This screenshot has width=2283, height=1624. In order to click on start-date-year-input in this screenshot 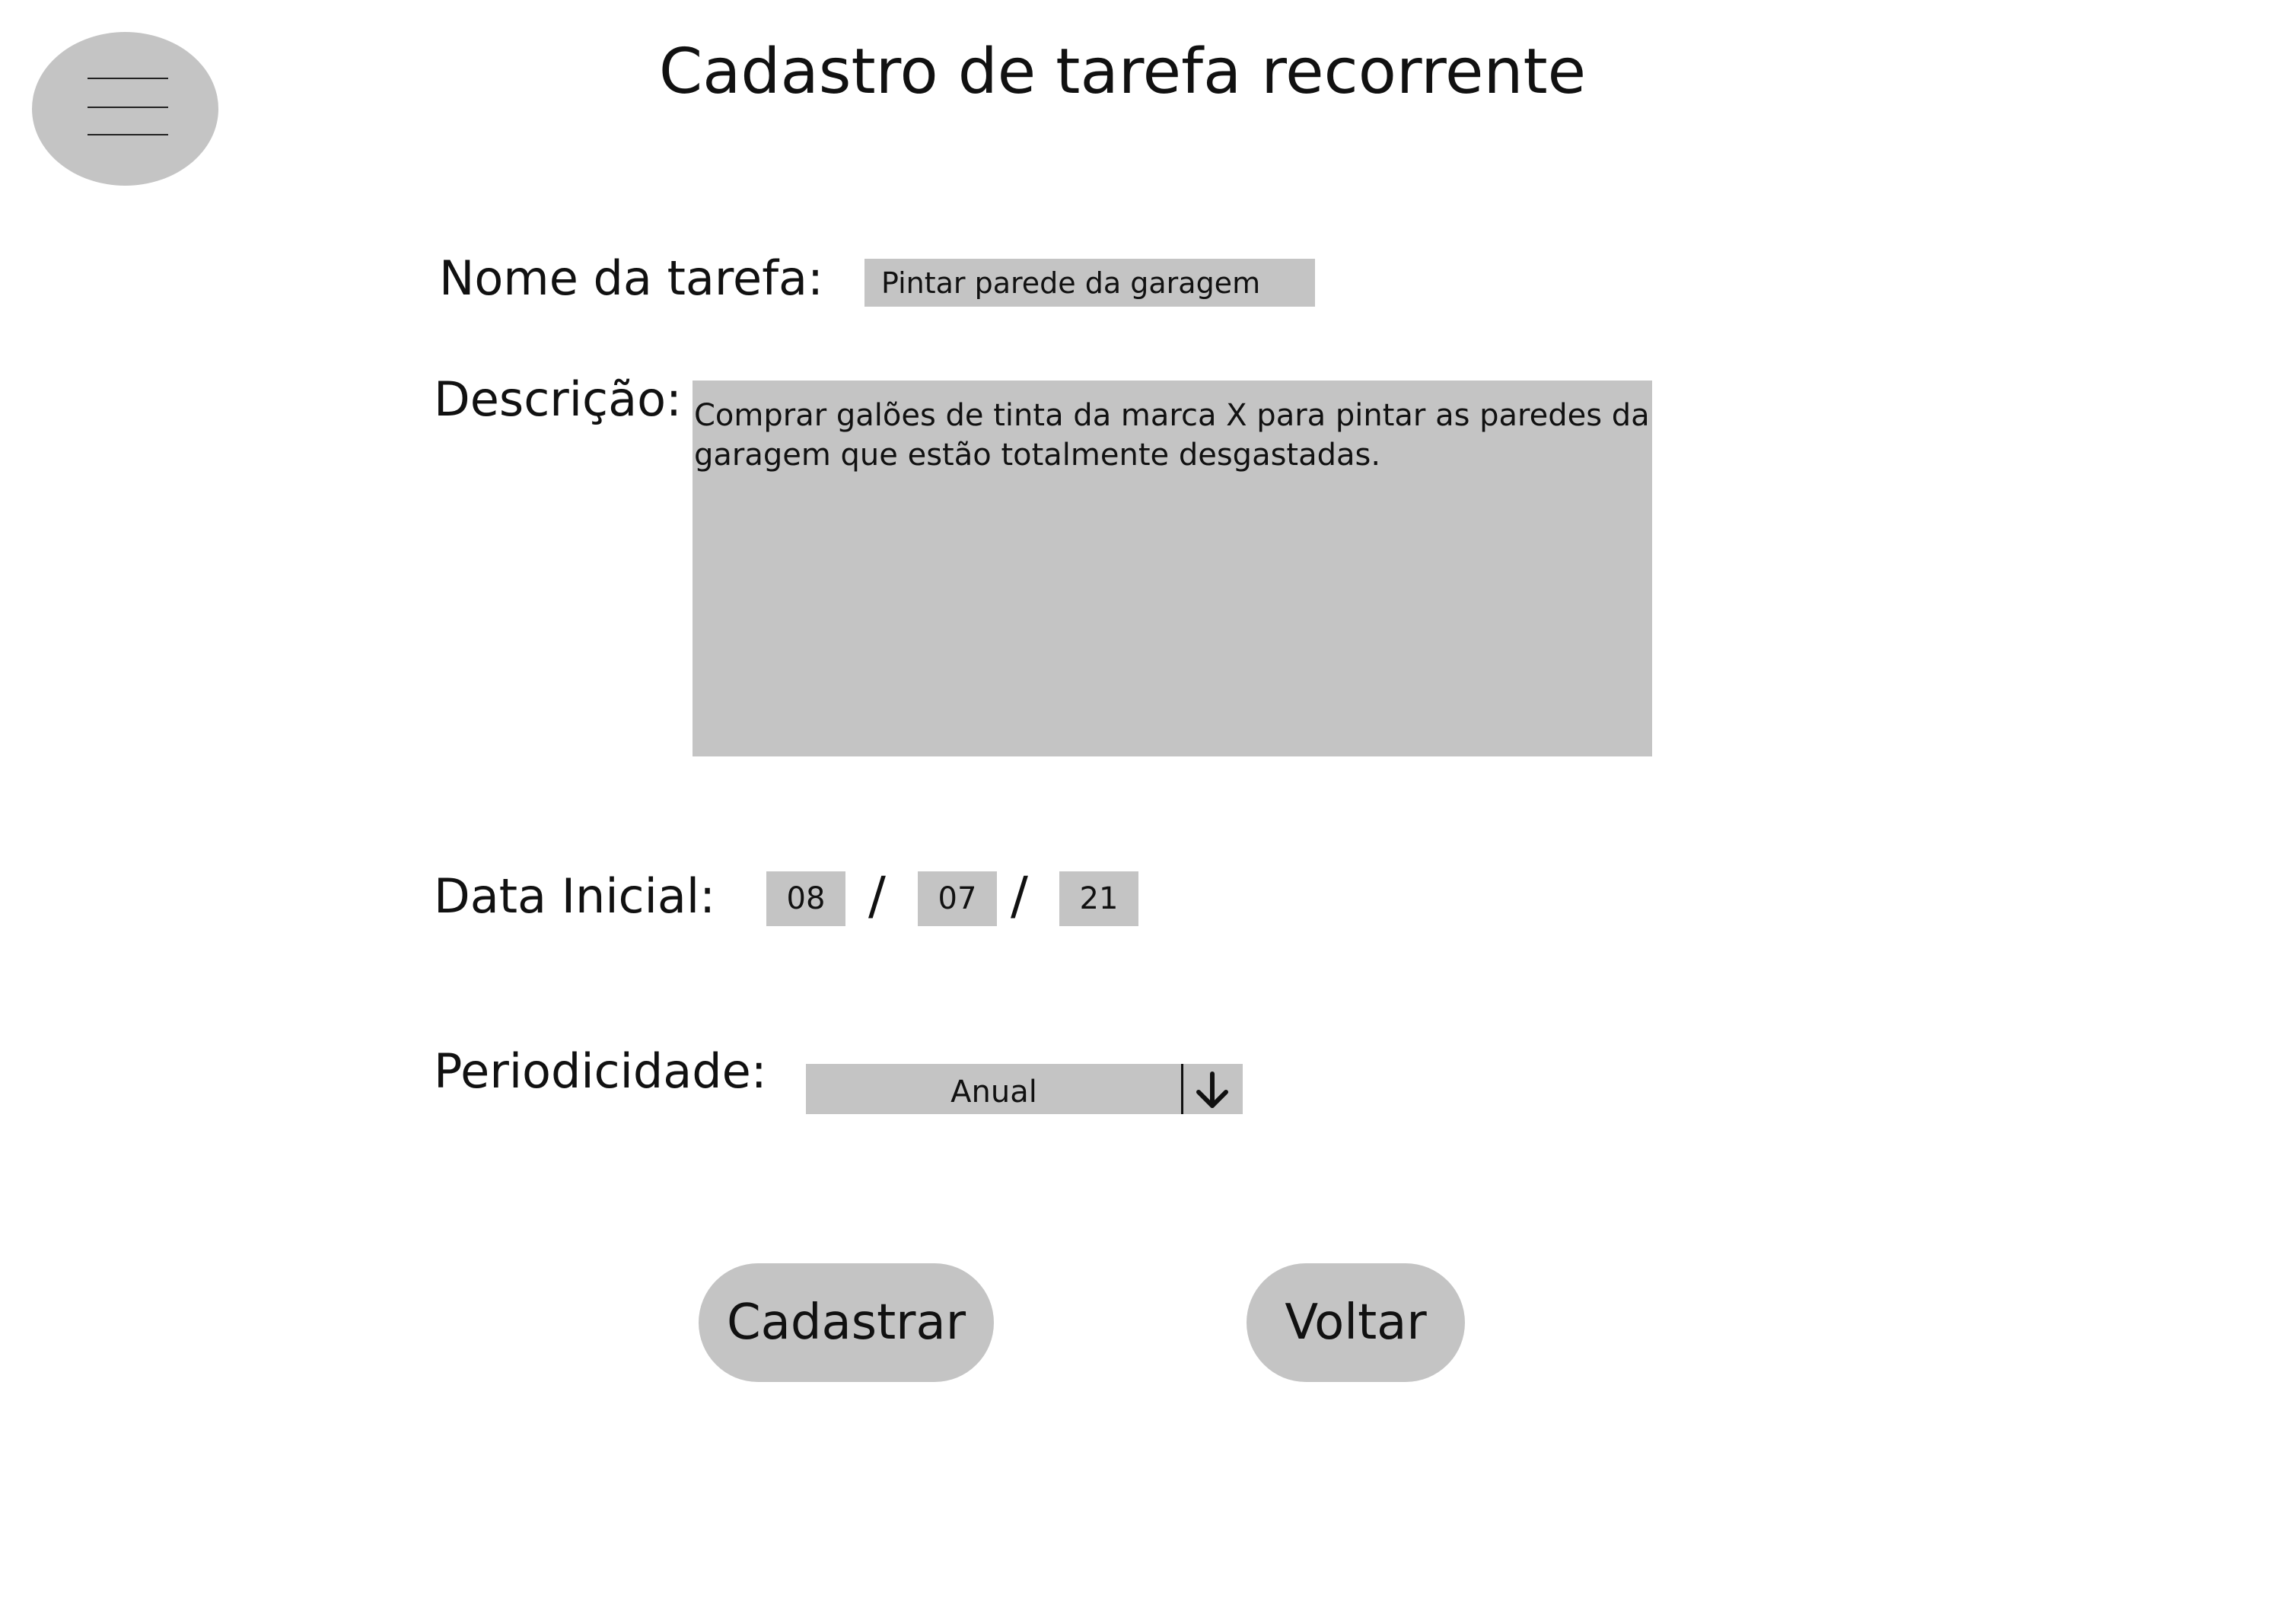, I will do `click(1098, 898)`.